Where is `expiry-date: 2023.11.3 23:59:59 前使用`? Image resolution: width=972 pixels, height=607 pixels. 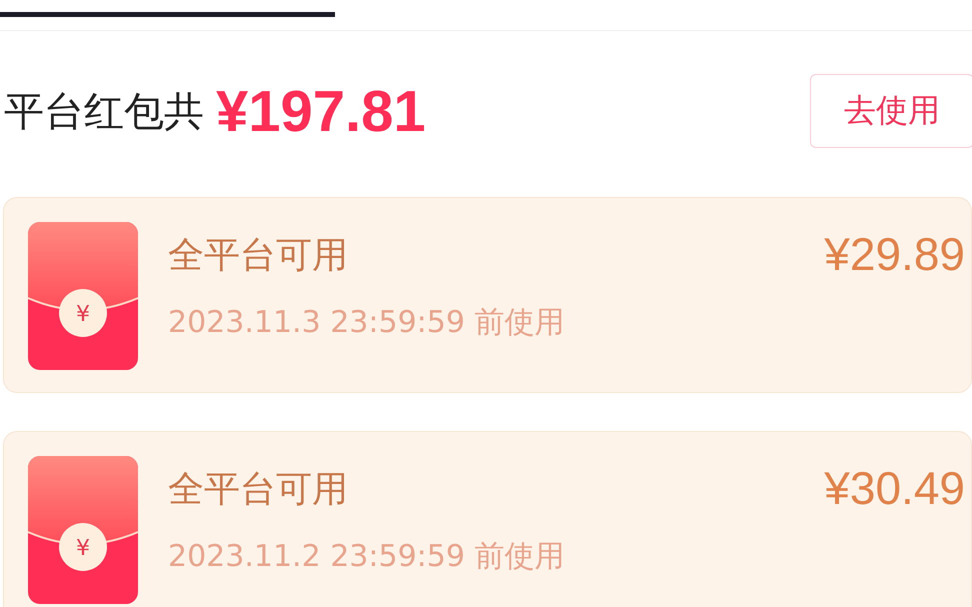
expiry-date: 2023.11.3 23:59:59 前使用 is located at coordinates (367, 323).